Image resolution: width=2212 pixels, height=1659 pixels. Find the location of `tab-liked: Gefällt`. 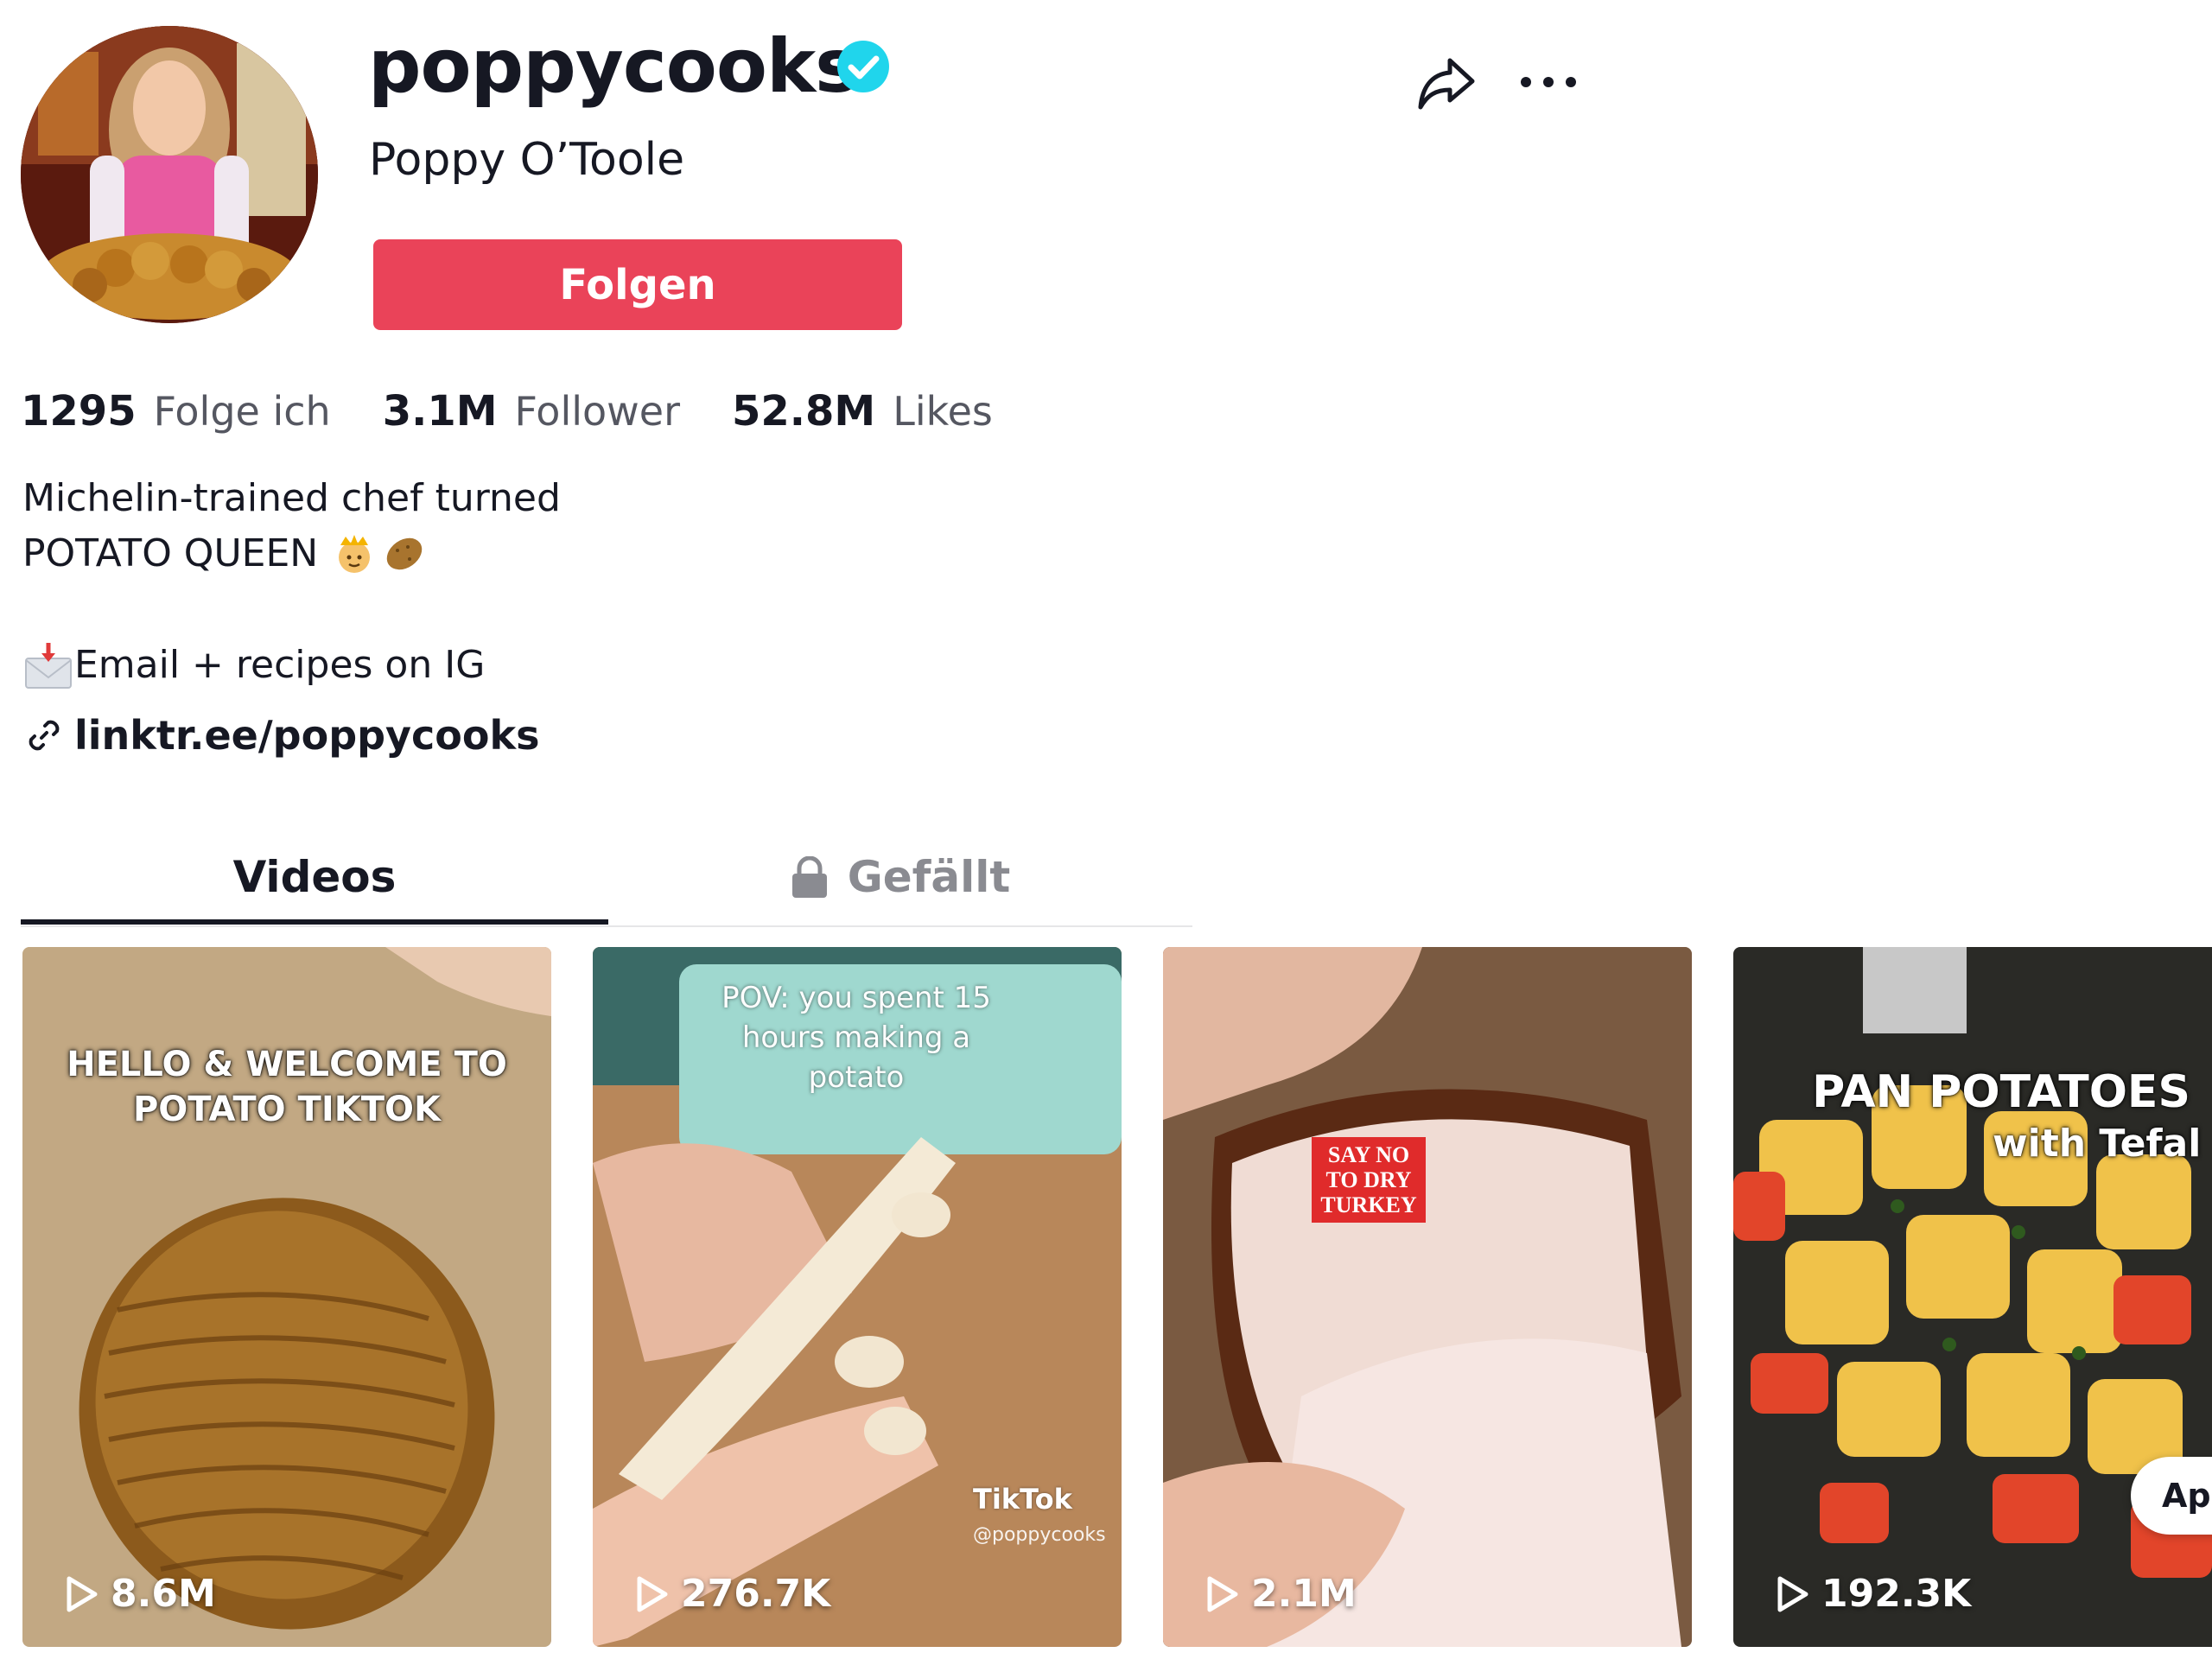

tab-liked: Gefällt is located at coordinates (900, 877).